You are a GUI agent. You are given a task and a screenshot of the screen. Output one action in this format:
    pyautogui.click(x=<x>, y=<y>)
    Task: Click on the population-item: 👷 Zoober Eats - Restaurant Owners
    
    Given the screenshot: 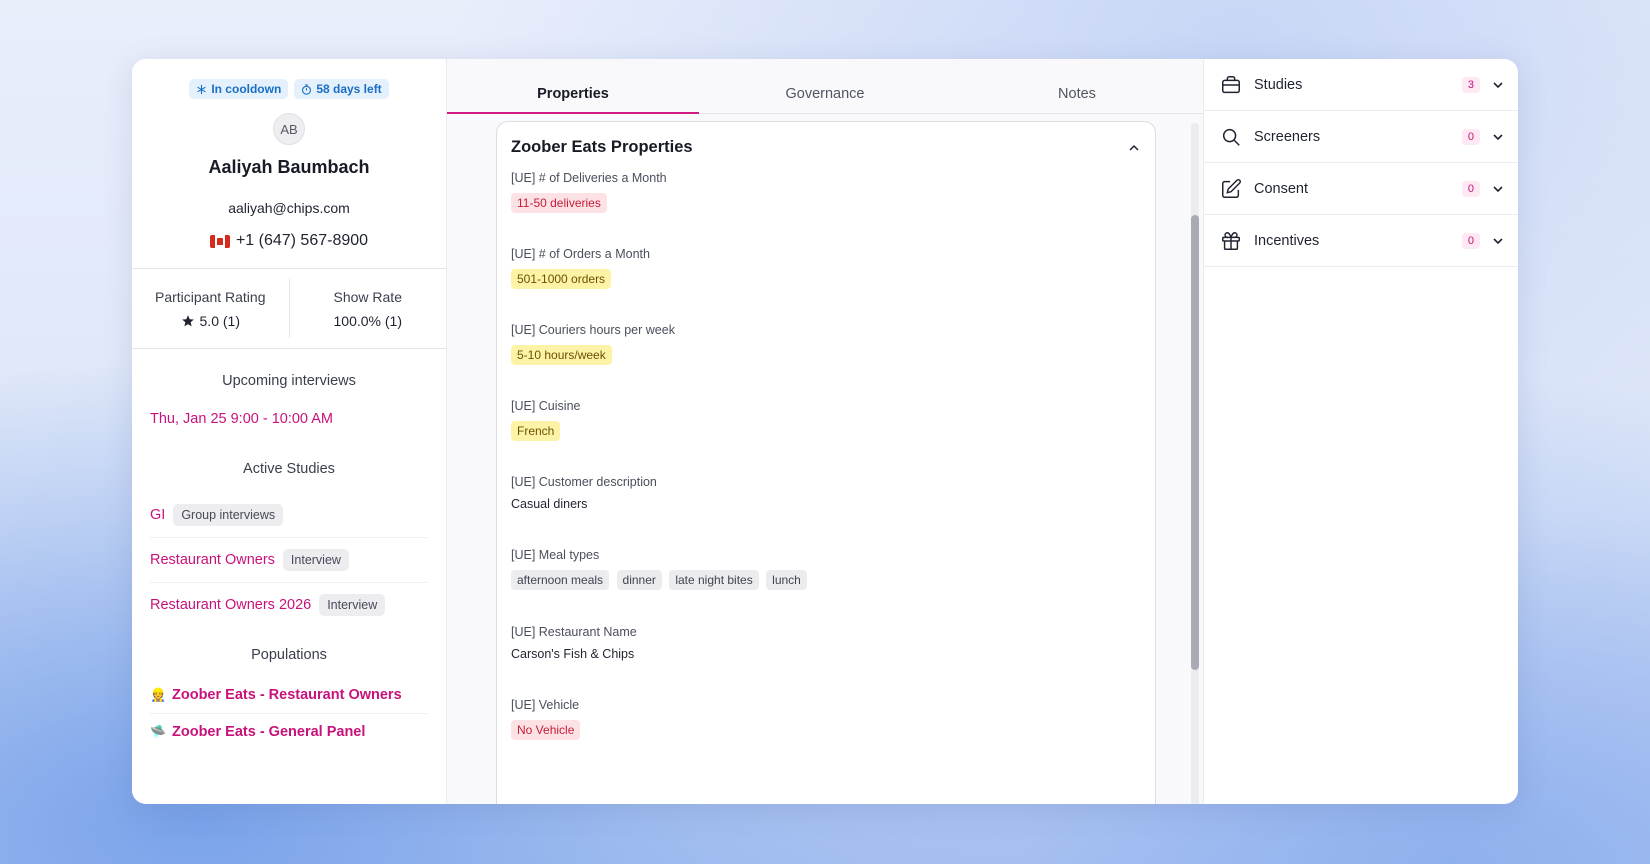 What is the action you would take?
    pyautogui.click(x=289, y=695)
    